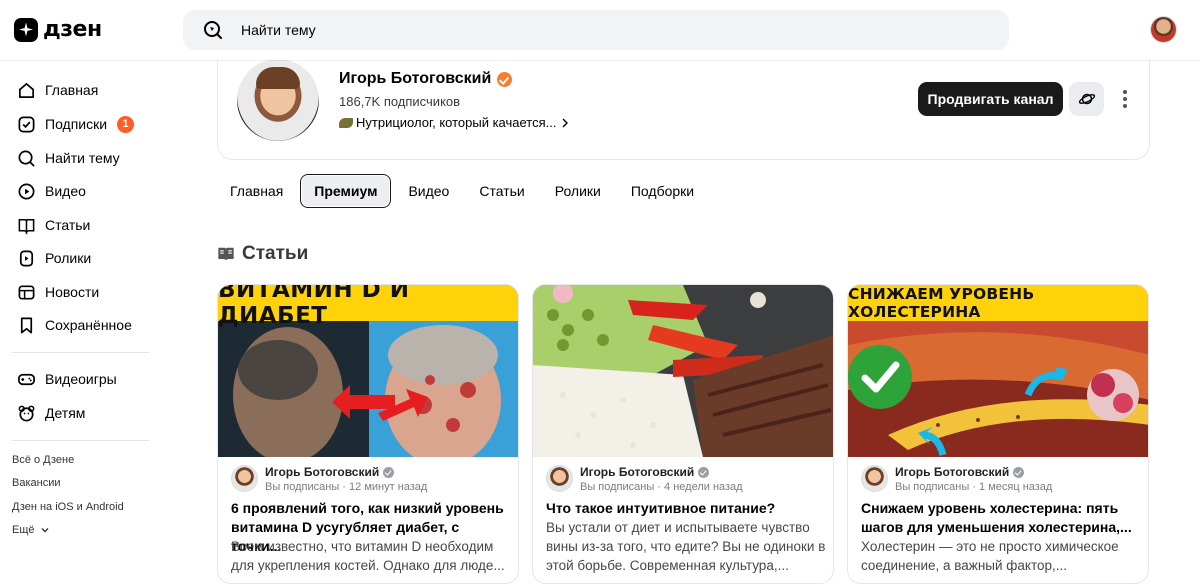 This screenshot has width=1200, height=584. I want to click on sidebar-item-label: Видео, so click(65, 191).